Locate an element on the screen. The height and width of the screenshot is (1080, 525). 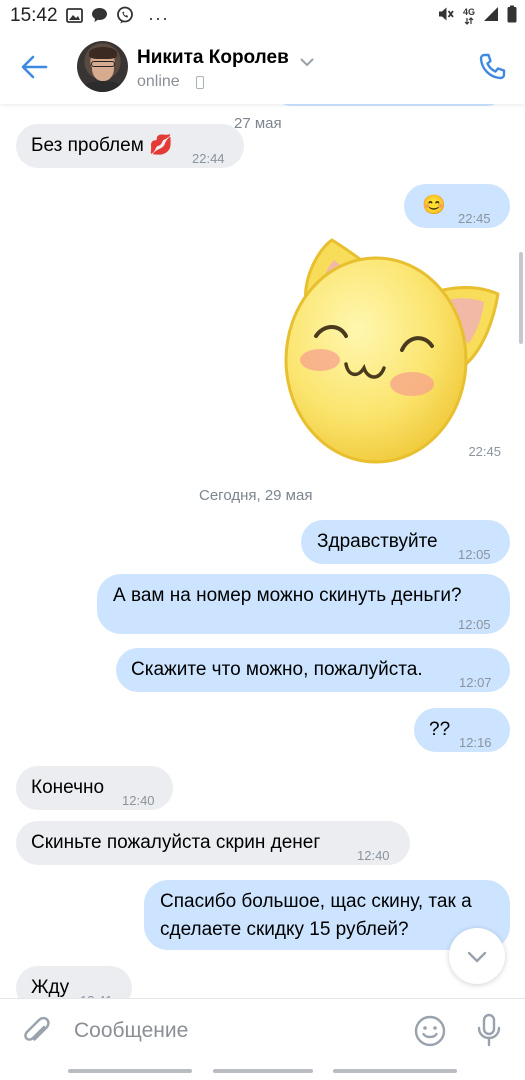
smile-icon is located at coordinates (430, 1031).